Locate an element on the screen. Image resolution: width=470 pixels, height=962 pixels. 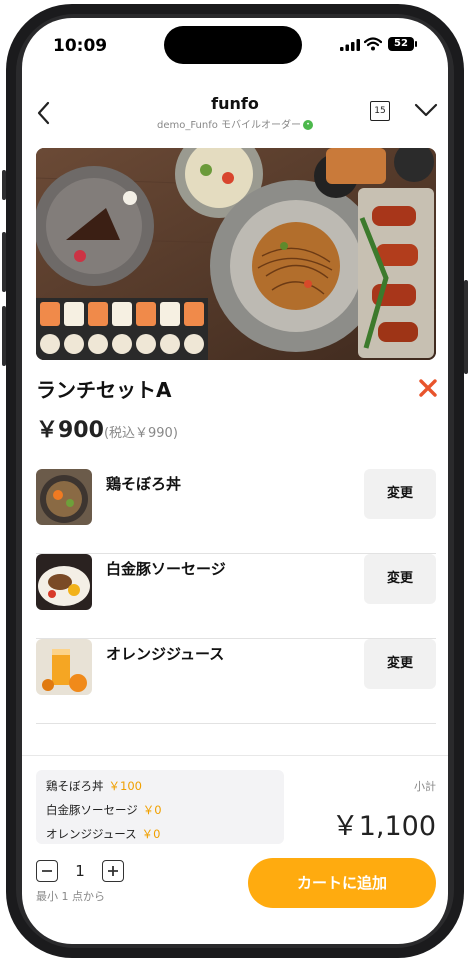
status-time: 10:09 is located at coordinates (80, 46).